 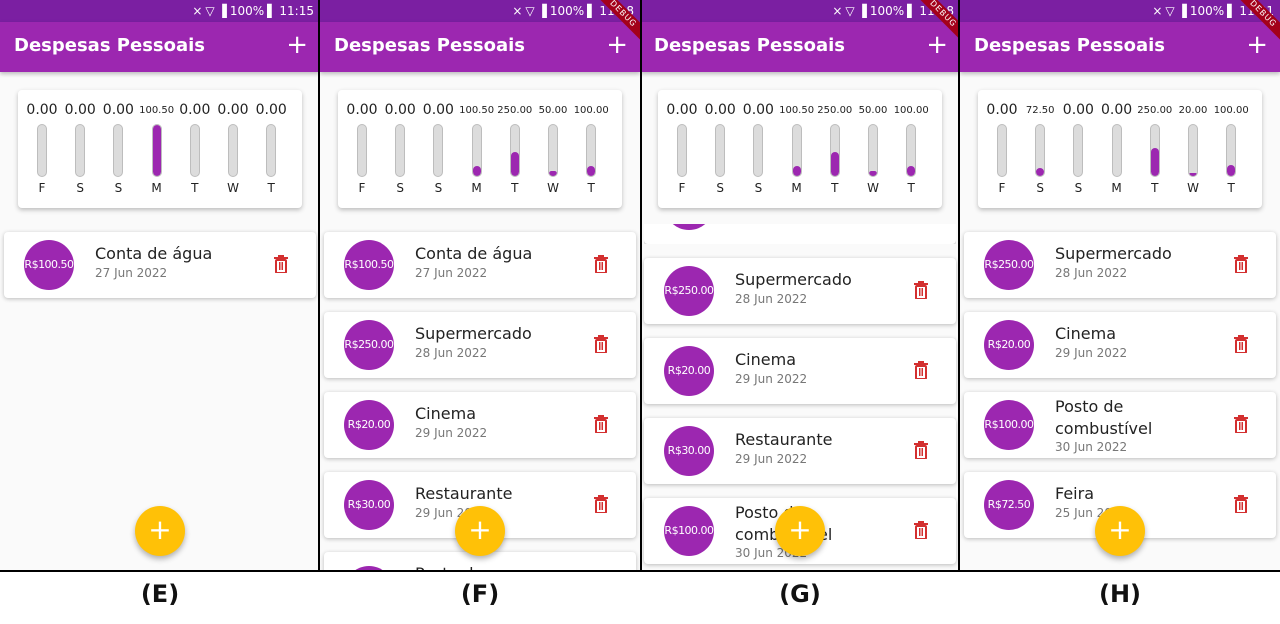 I want to click on transaction-title: Restaurante, so click(x=464, y=493).